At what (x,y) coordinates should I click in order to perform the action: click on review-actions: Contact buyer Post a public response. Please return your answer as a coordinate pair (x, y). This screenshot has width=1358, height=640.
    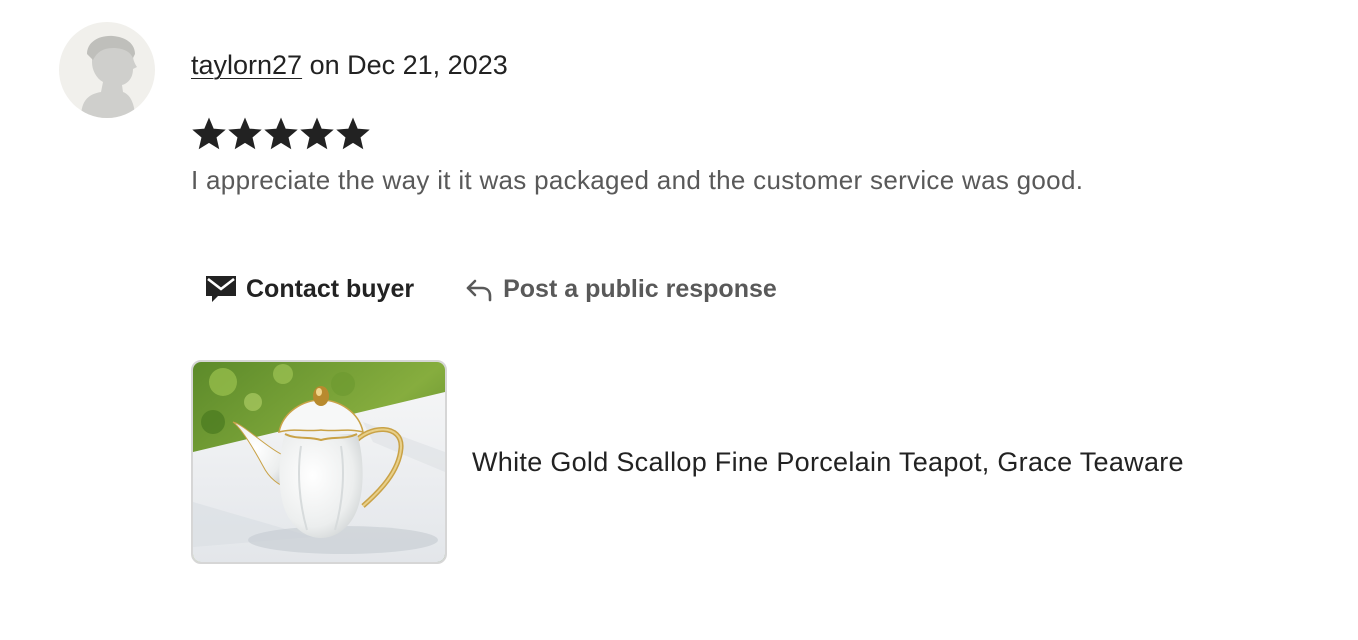
    Looking at the image, I should click on (491, 289).